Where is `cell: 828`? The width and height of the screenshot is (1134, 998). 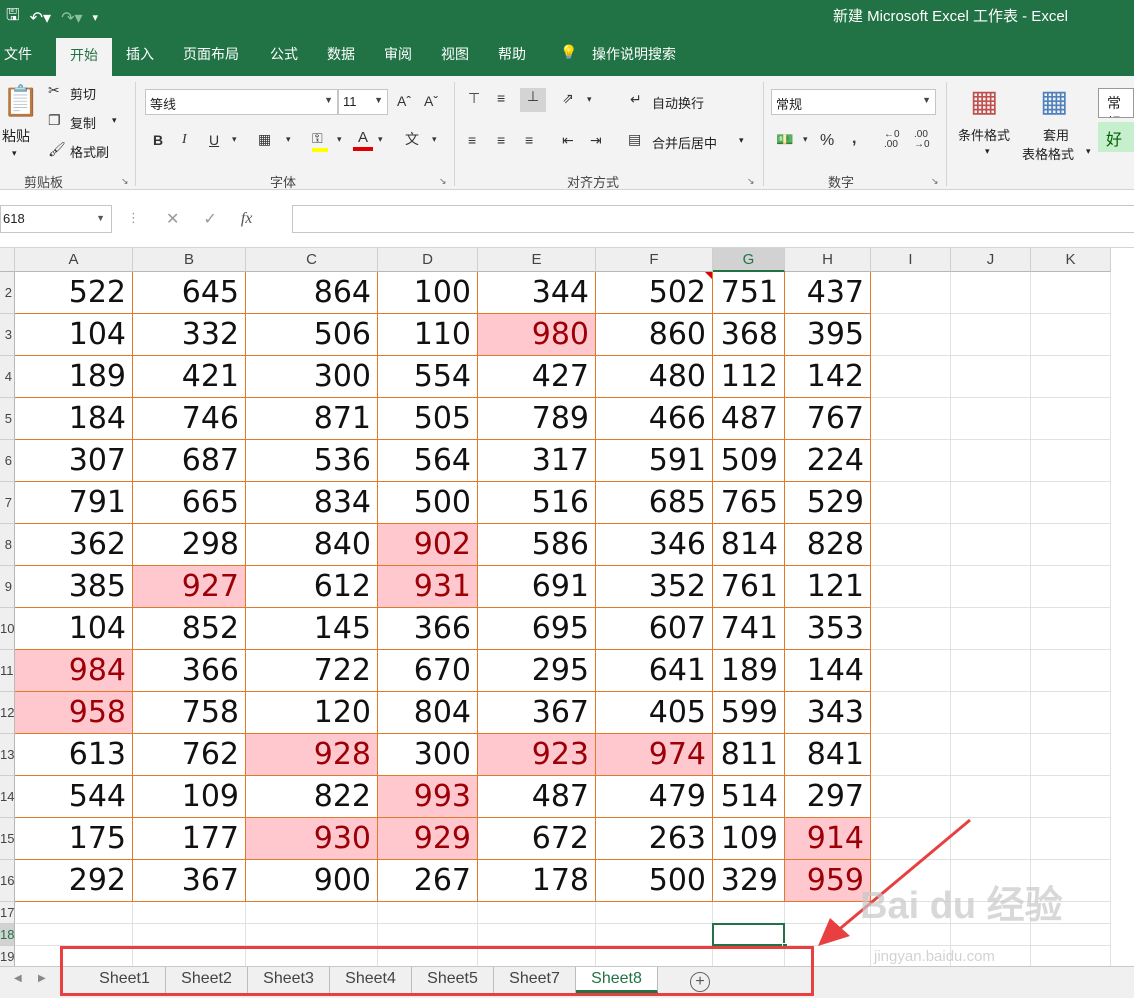
cell: 828 is located at coordinates (828, 545).